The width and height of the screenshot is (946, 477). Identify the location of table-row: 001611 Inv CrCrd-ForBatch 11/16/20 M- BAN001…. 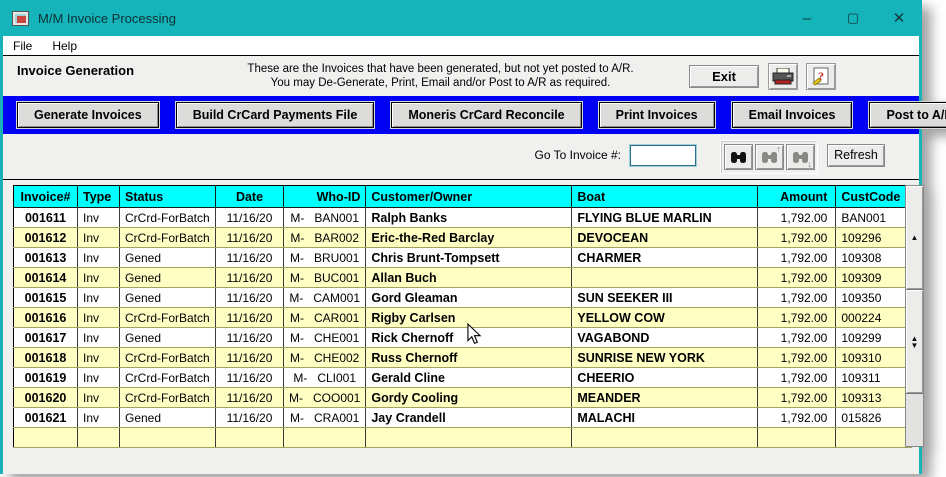
(463, 217).